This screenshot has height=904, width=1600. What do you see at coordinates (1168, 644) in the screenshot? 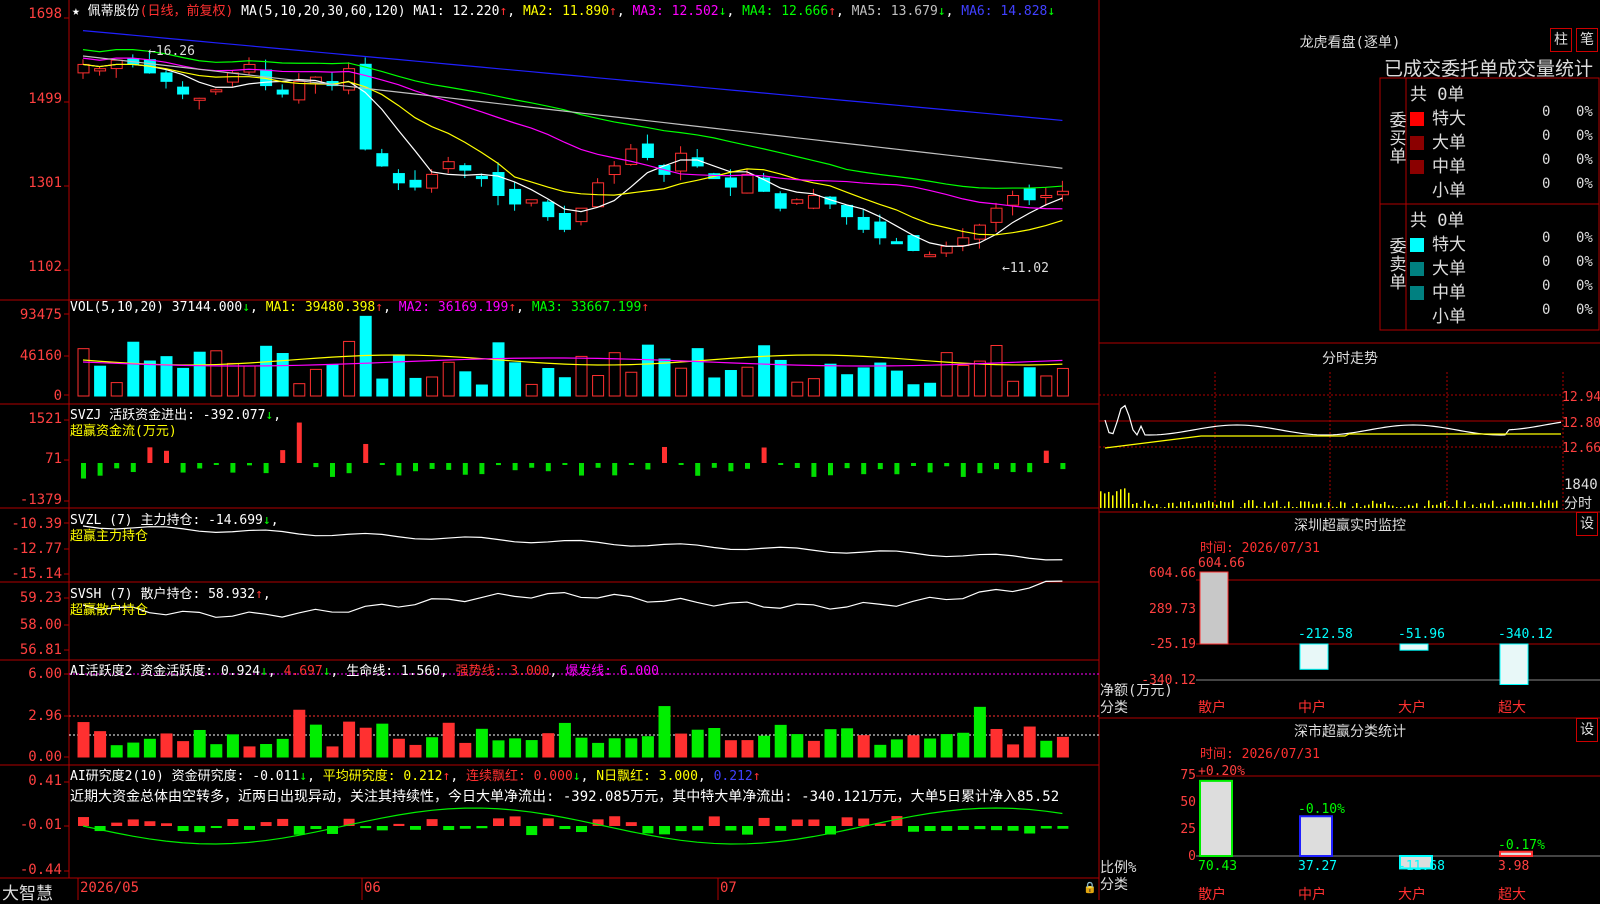
I see `sz-y-label: -25.19` at bounding box center [1168, 644].